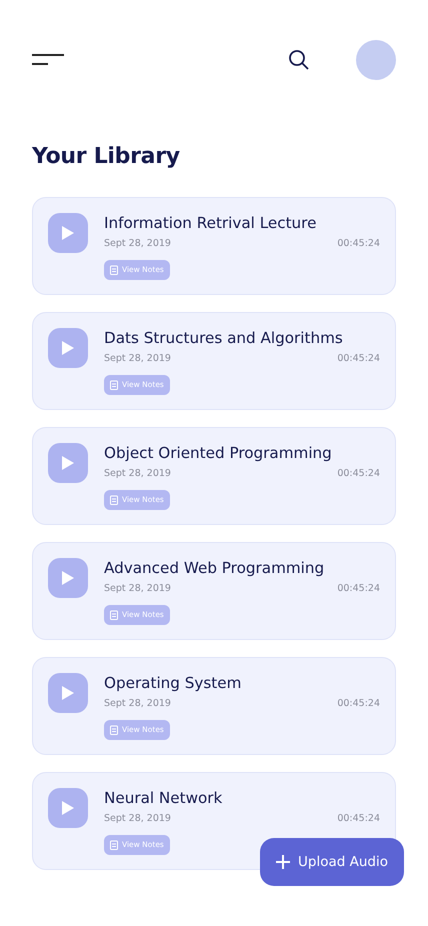  I want to click on recording-title: Information Retrival Lecture, so click(211, 223).